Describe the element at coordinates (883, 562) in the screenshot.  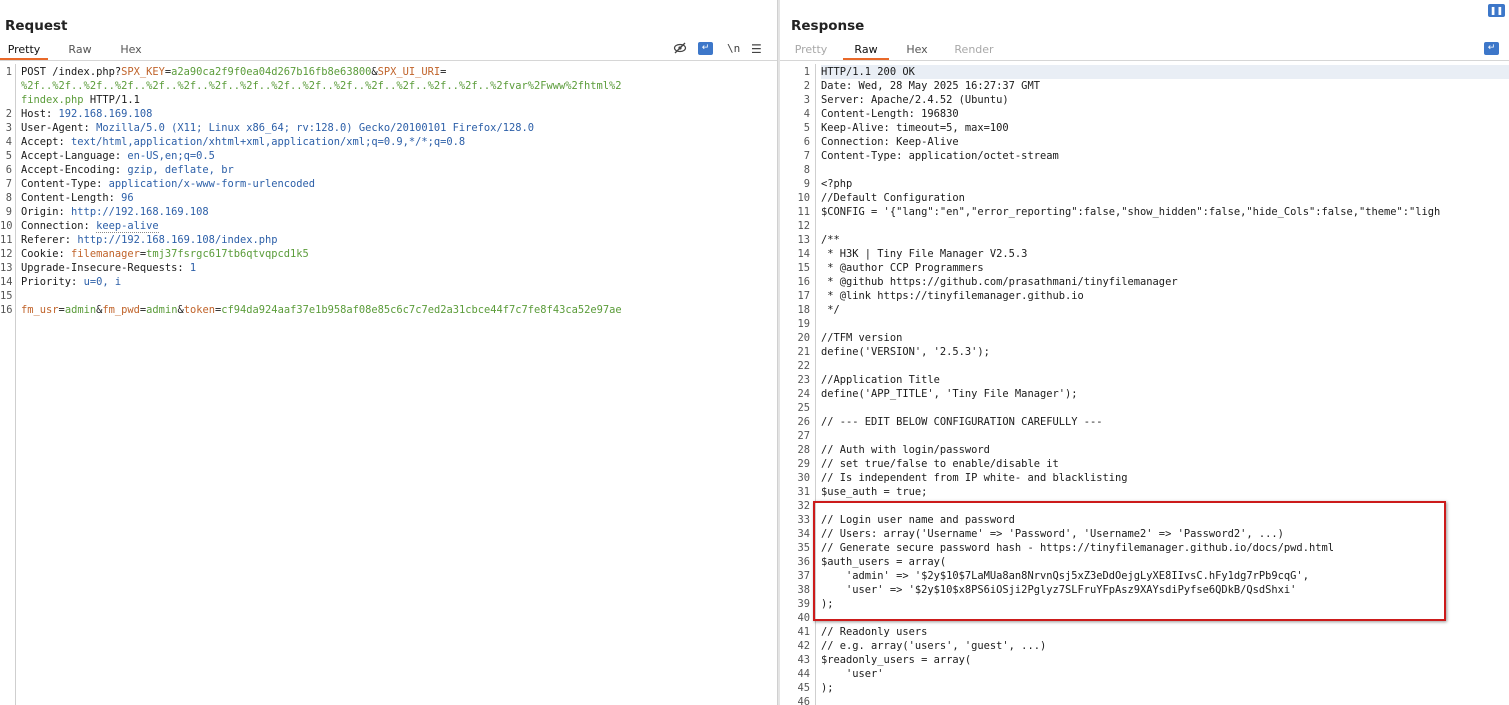
I see `response-line: $auth_users = array(` at that location.